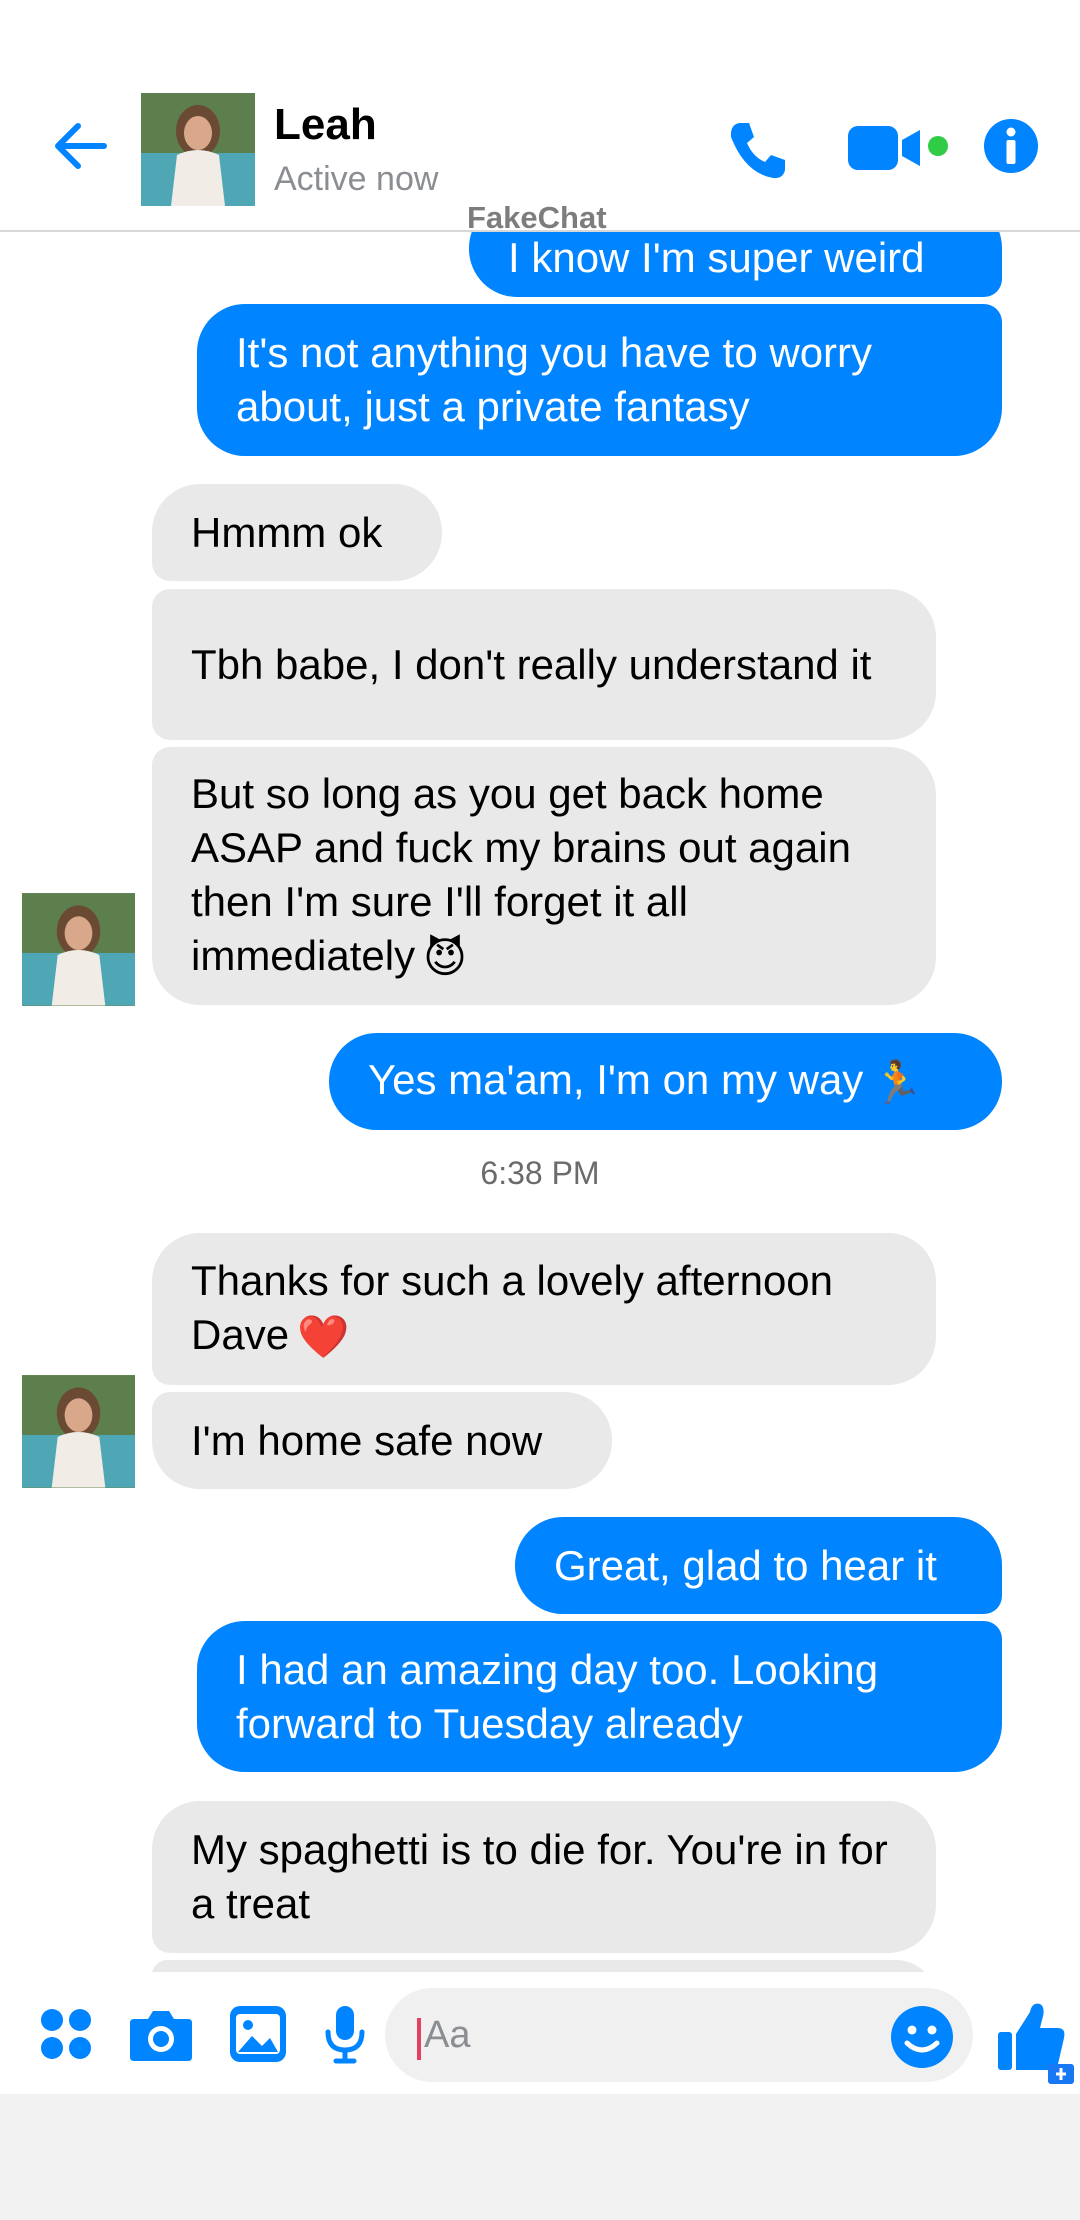 The image size is (1080, 2220). What do you see at coordinates (80, 146) in the screenshot?
I see `back-arrow-icon` at bounding box center [80, 146].